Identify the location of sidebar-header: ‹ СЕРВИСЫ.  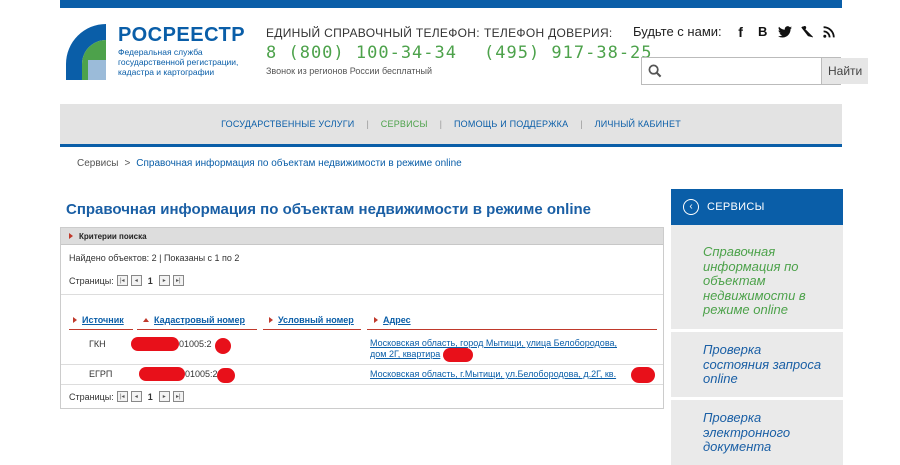
(757, 207).